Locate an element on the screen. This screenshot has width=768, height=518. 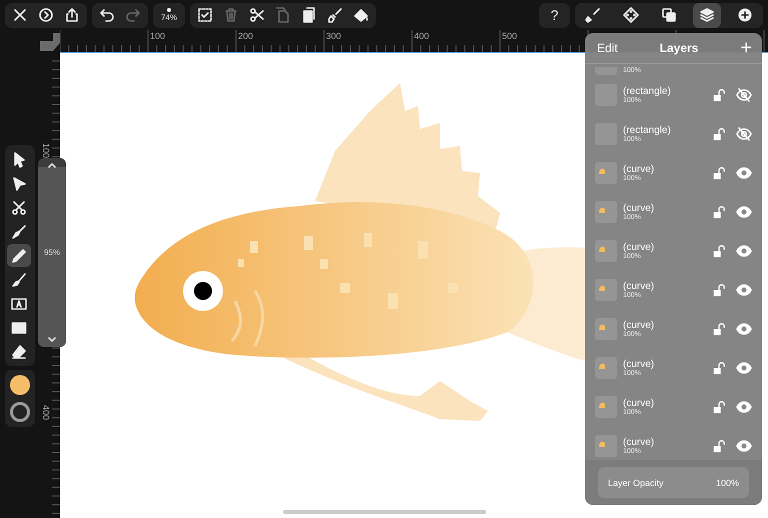
redo-icon is located at coordinates (133, 15).